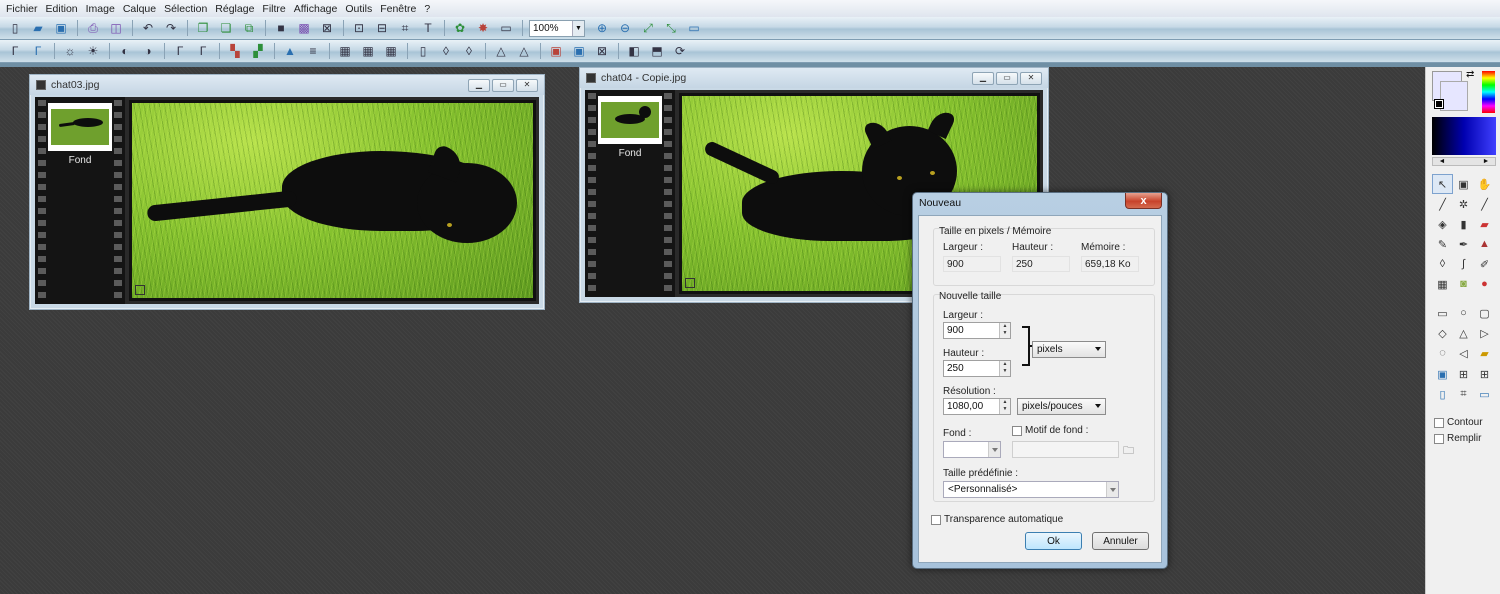  I want to click on smudge-tool-icon: ∫, so click(1463, 264).